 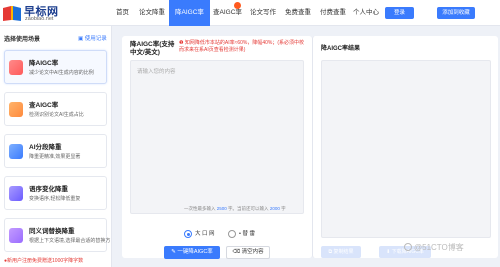 I want to click on ai-segment-icon, so click(x=16, y=151).